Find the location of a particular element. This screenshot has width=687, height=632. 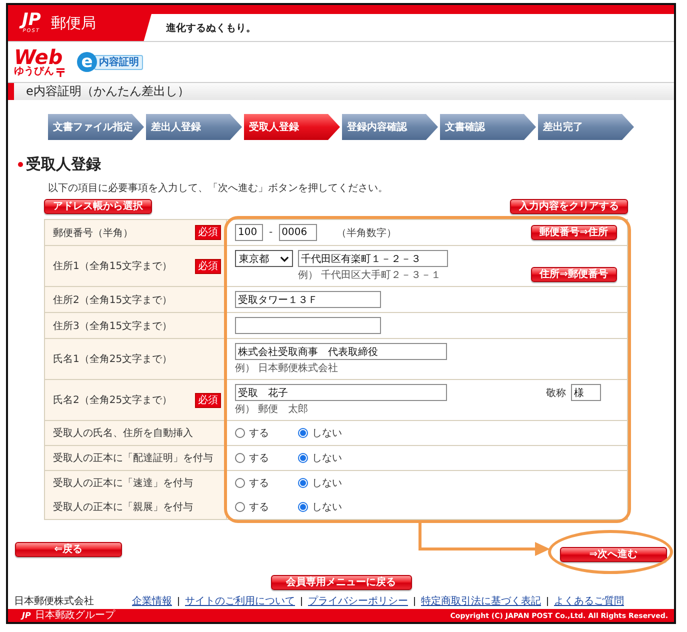

postal-lookup-button: 郵便番号⇒住所 is located at coordinates (573, 232).